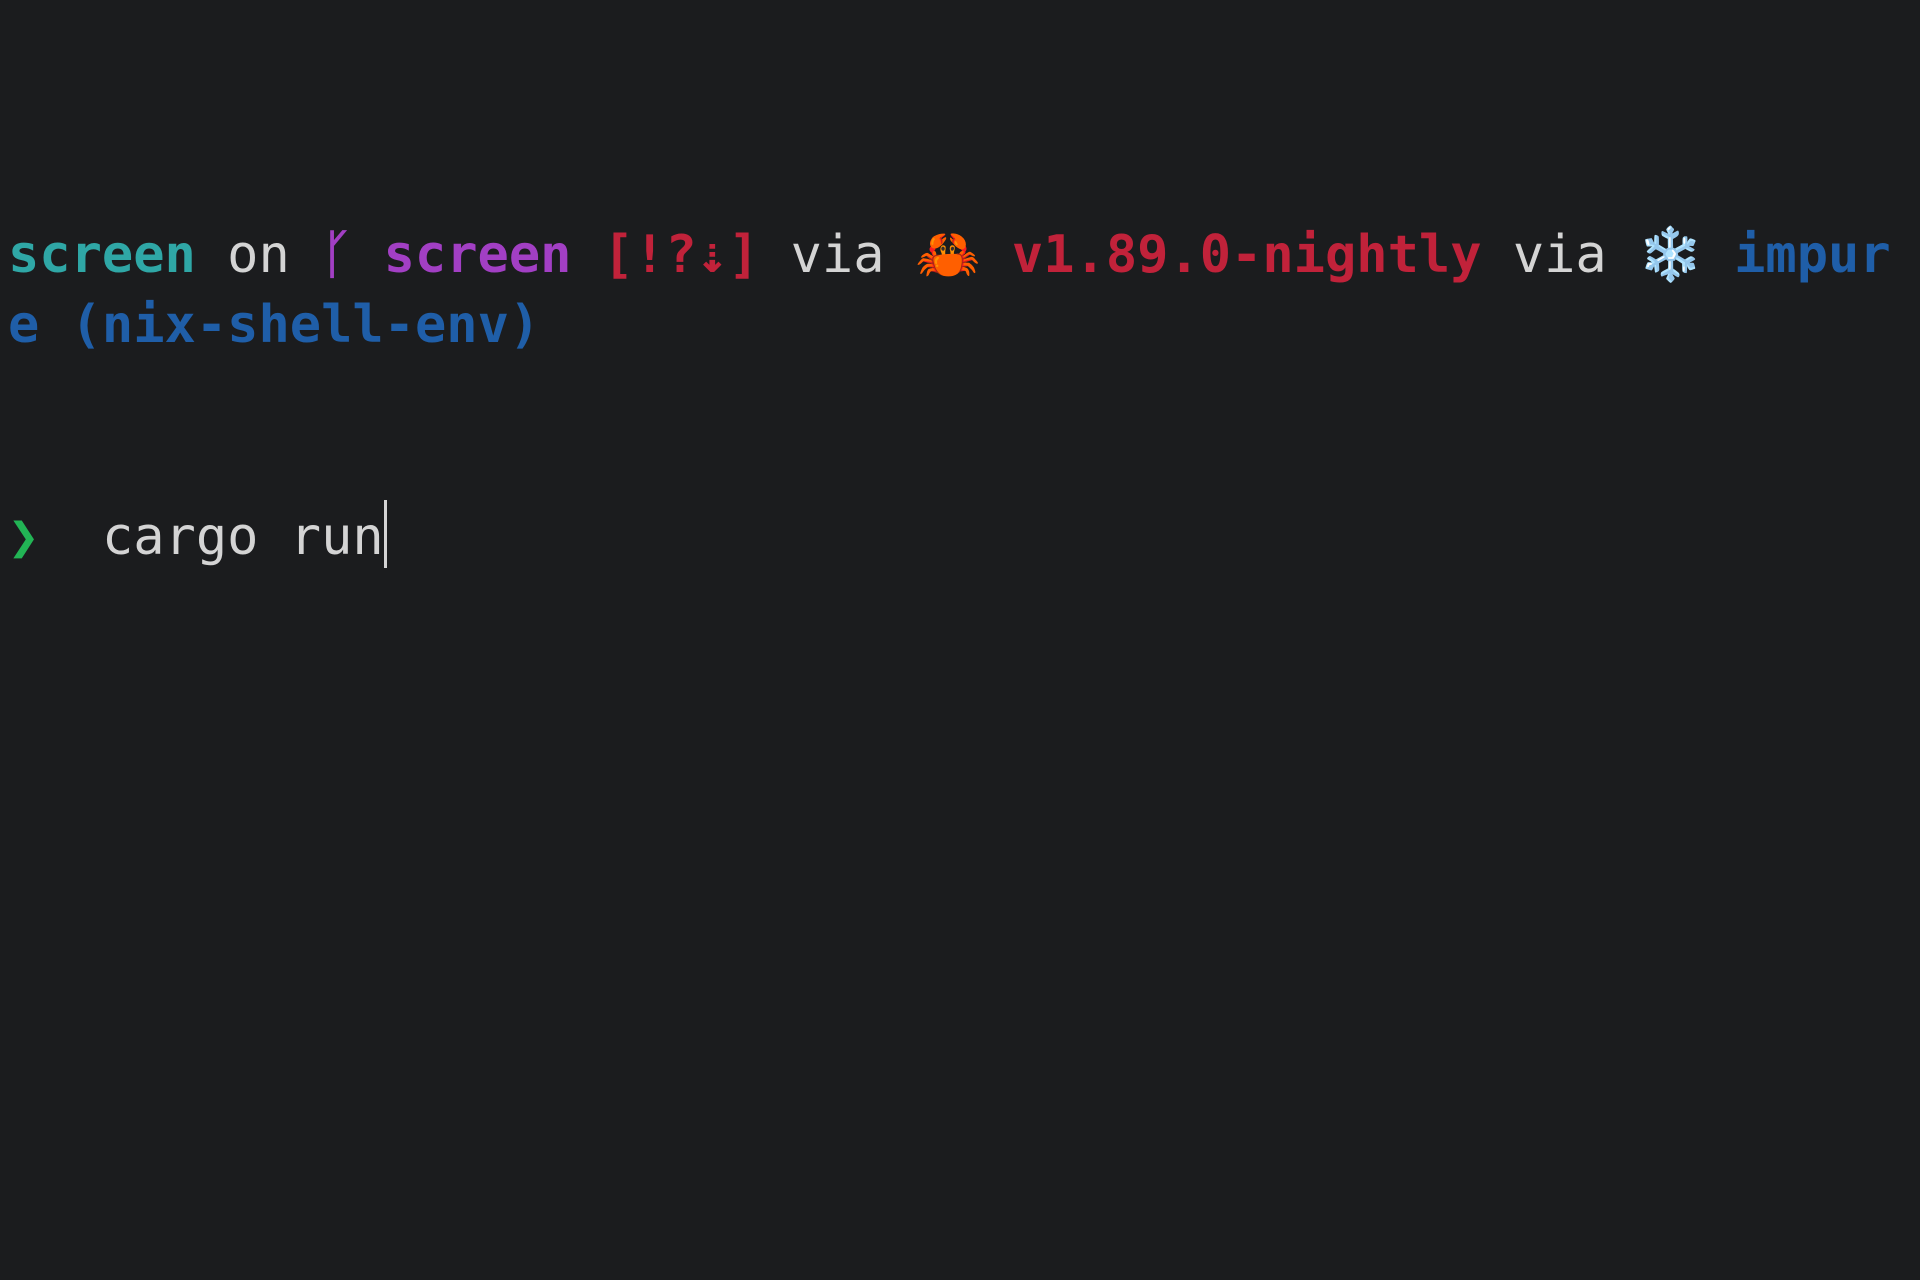  Describe the element at coordinates (337, 255) in the screenshot. I see `git-branch-icon: ᚴ` at that location.